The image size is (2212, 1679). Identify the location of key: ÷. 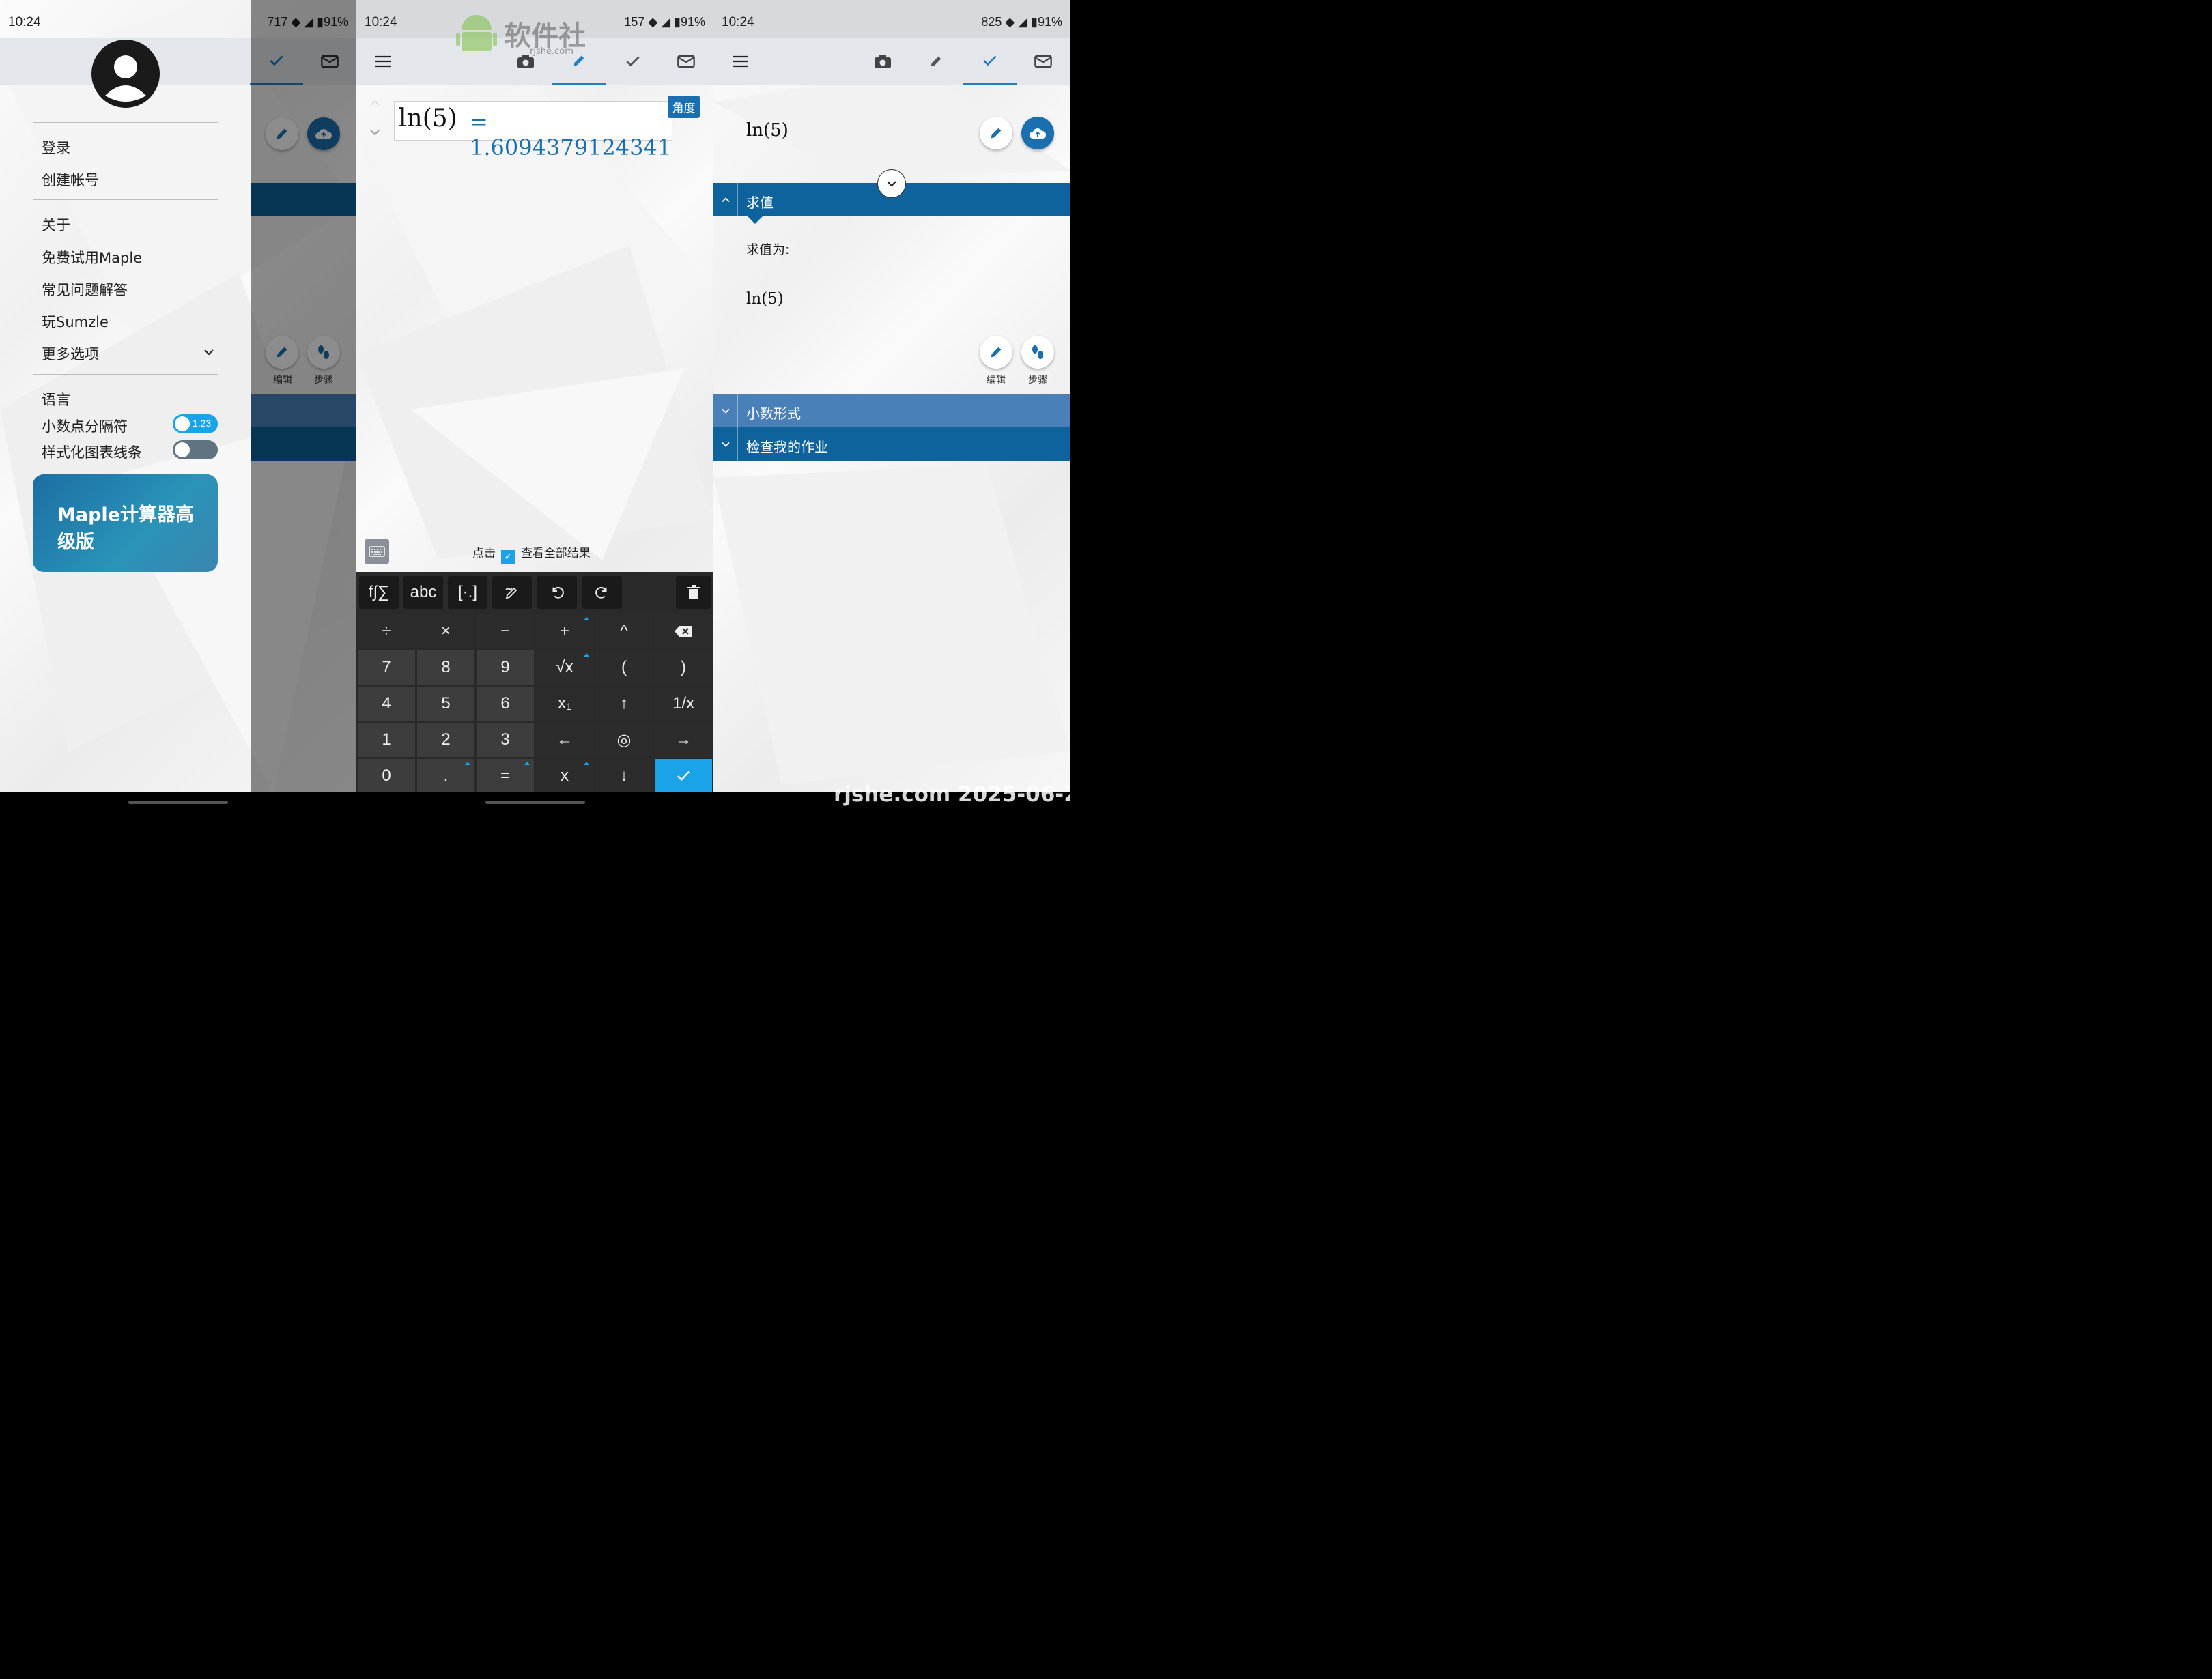
(386, 631).